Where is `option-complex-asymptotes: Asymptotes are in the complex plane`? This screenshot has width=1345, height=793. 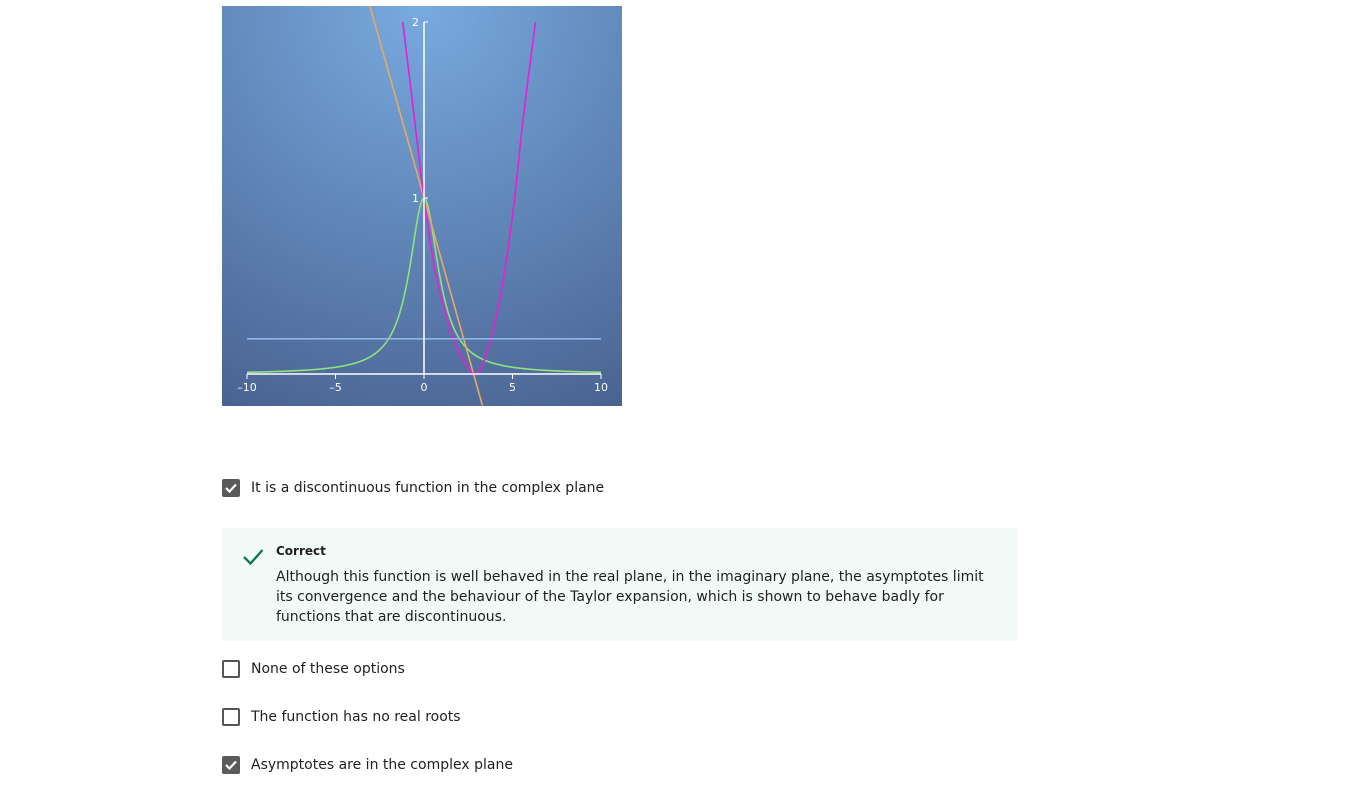 option-complex-asymptotes: Asymptotes are in the complex plane is located at coordinates (620, 765).